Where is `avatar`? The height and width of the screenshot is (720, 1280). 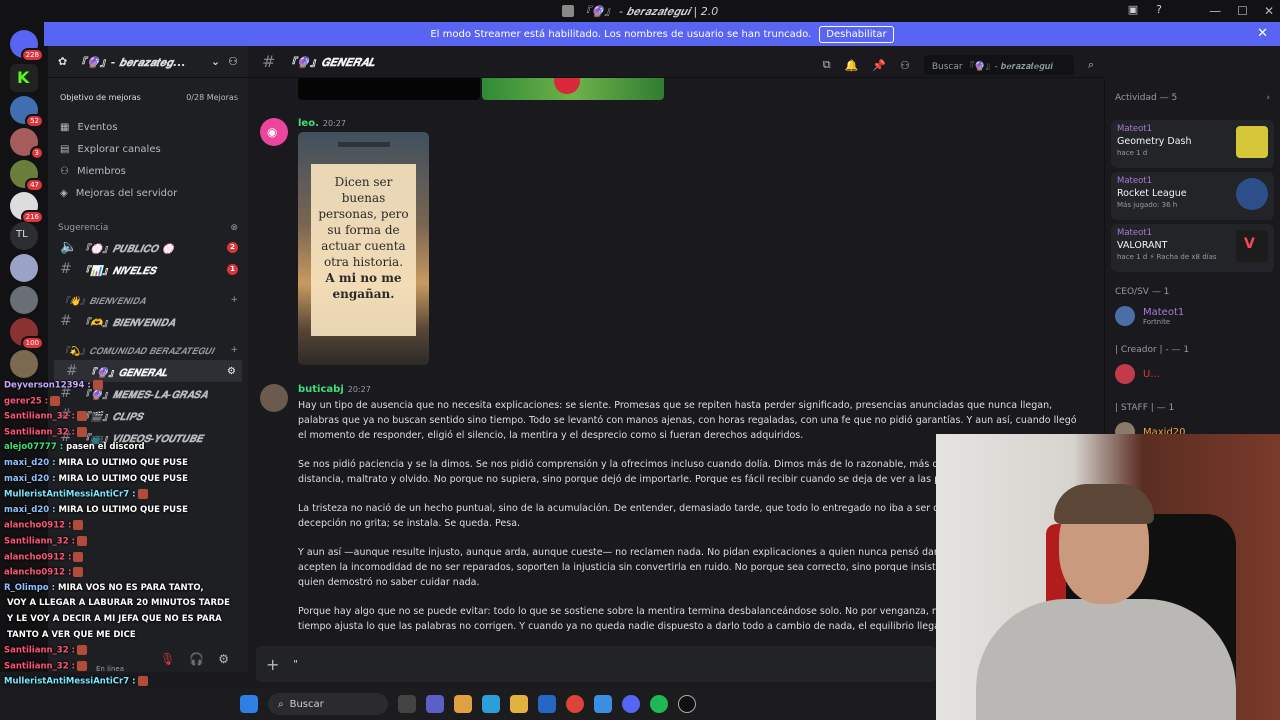 avatar is located at coordinates (274, 398).